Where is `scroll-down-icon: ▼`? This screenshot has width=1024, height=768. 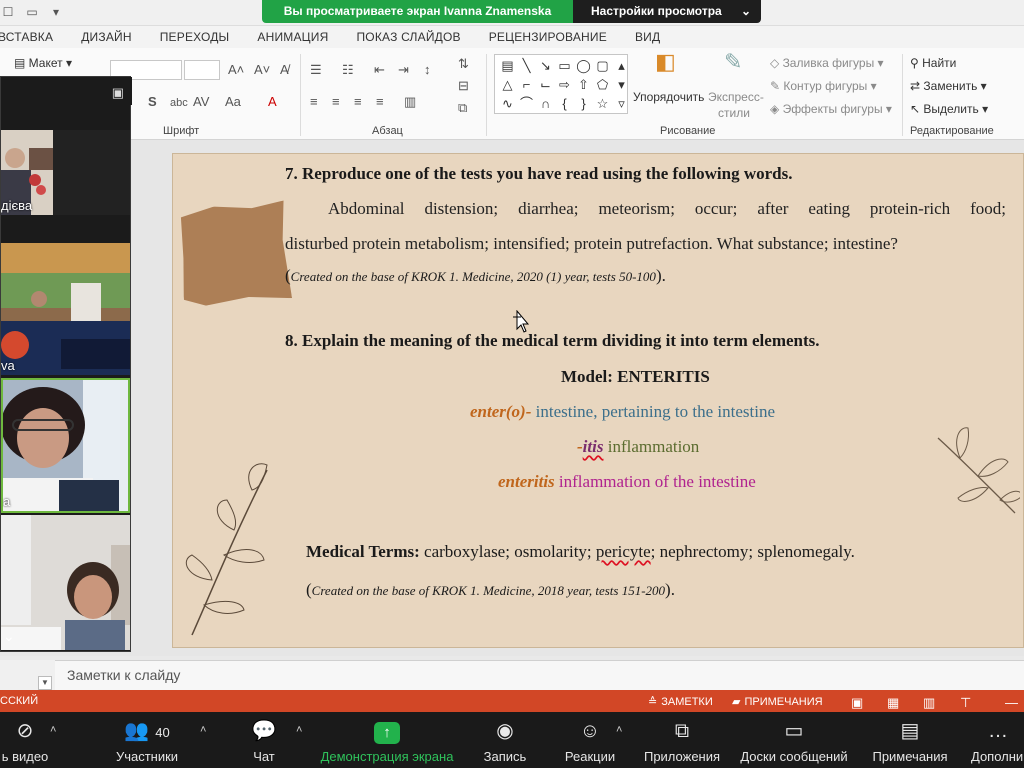 scroll-down-icon: ▼ is located at coordinates (45, 683).